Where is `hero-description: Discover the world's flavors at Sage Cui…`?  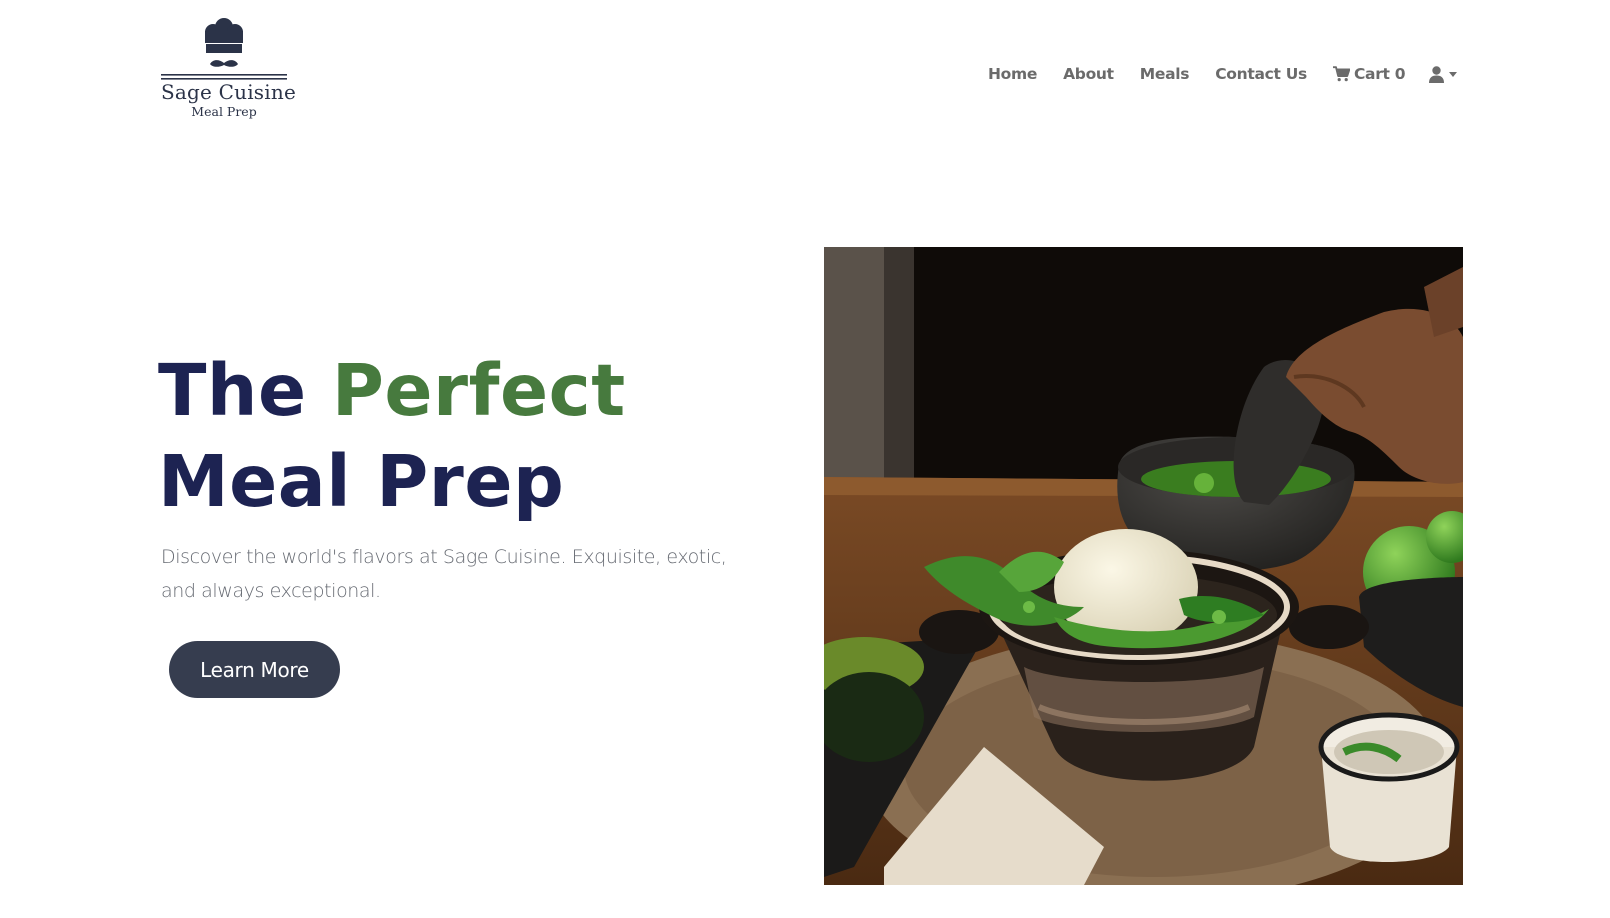
hero-description: Discover the world's flavors at Sage Cui… is located at coordinates (444, 574).